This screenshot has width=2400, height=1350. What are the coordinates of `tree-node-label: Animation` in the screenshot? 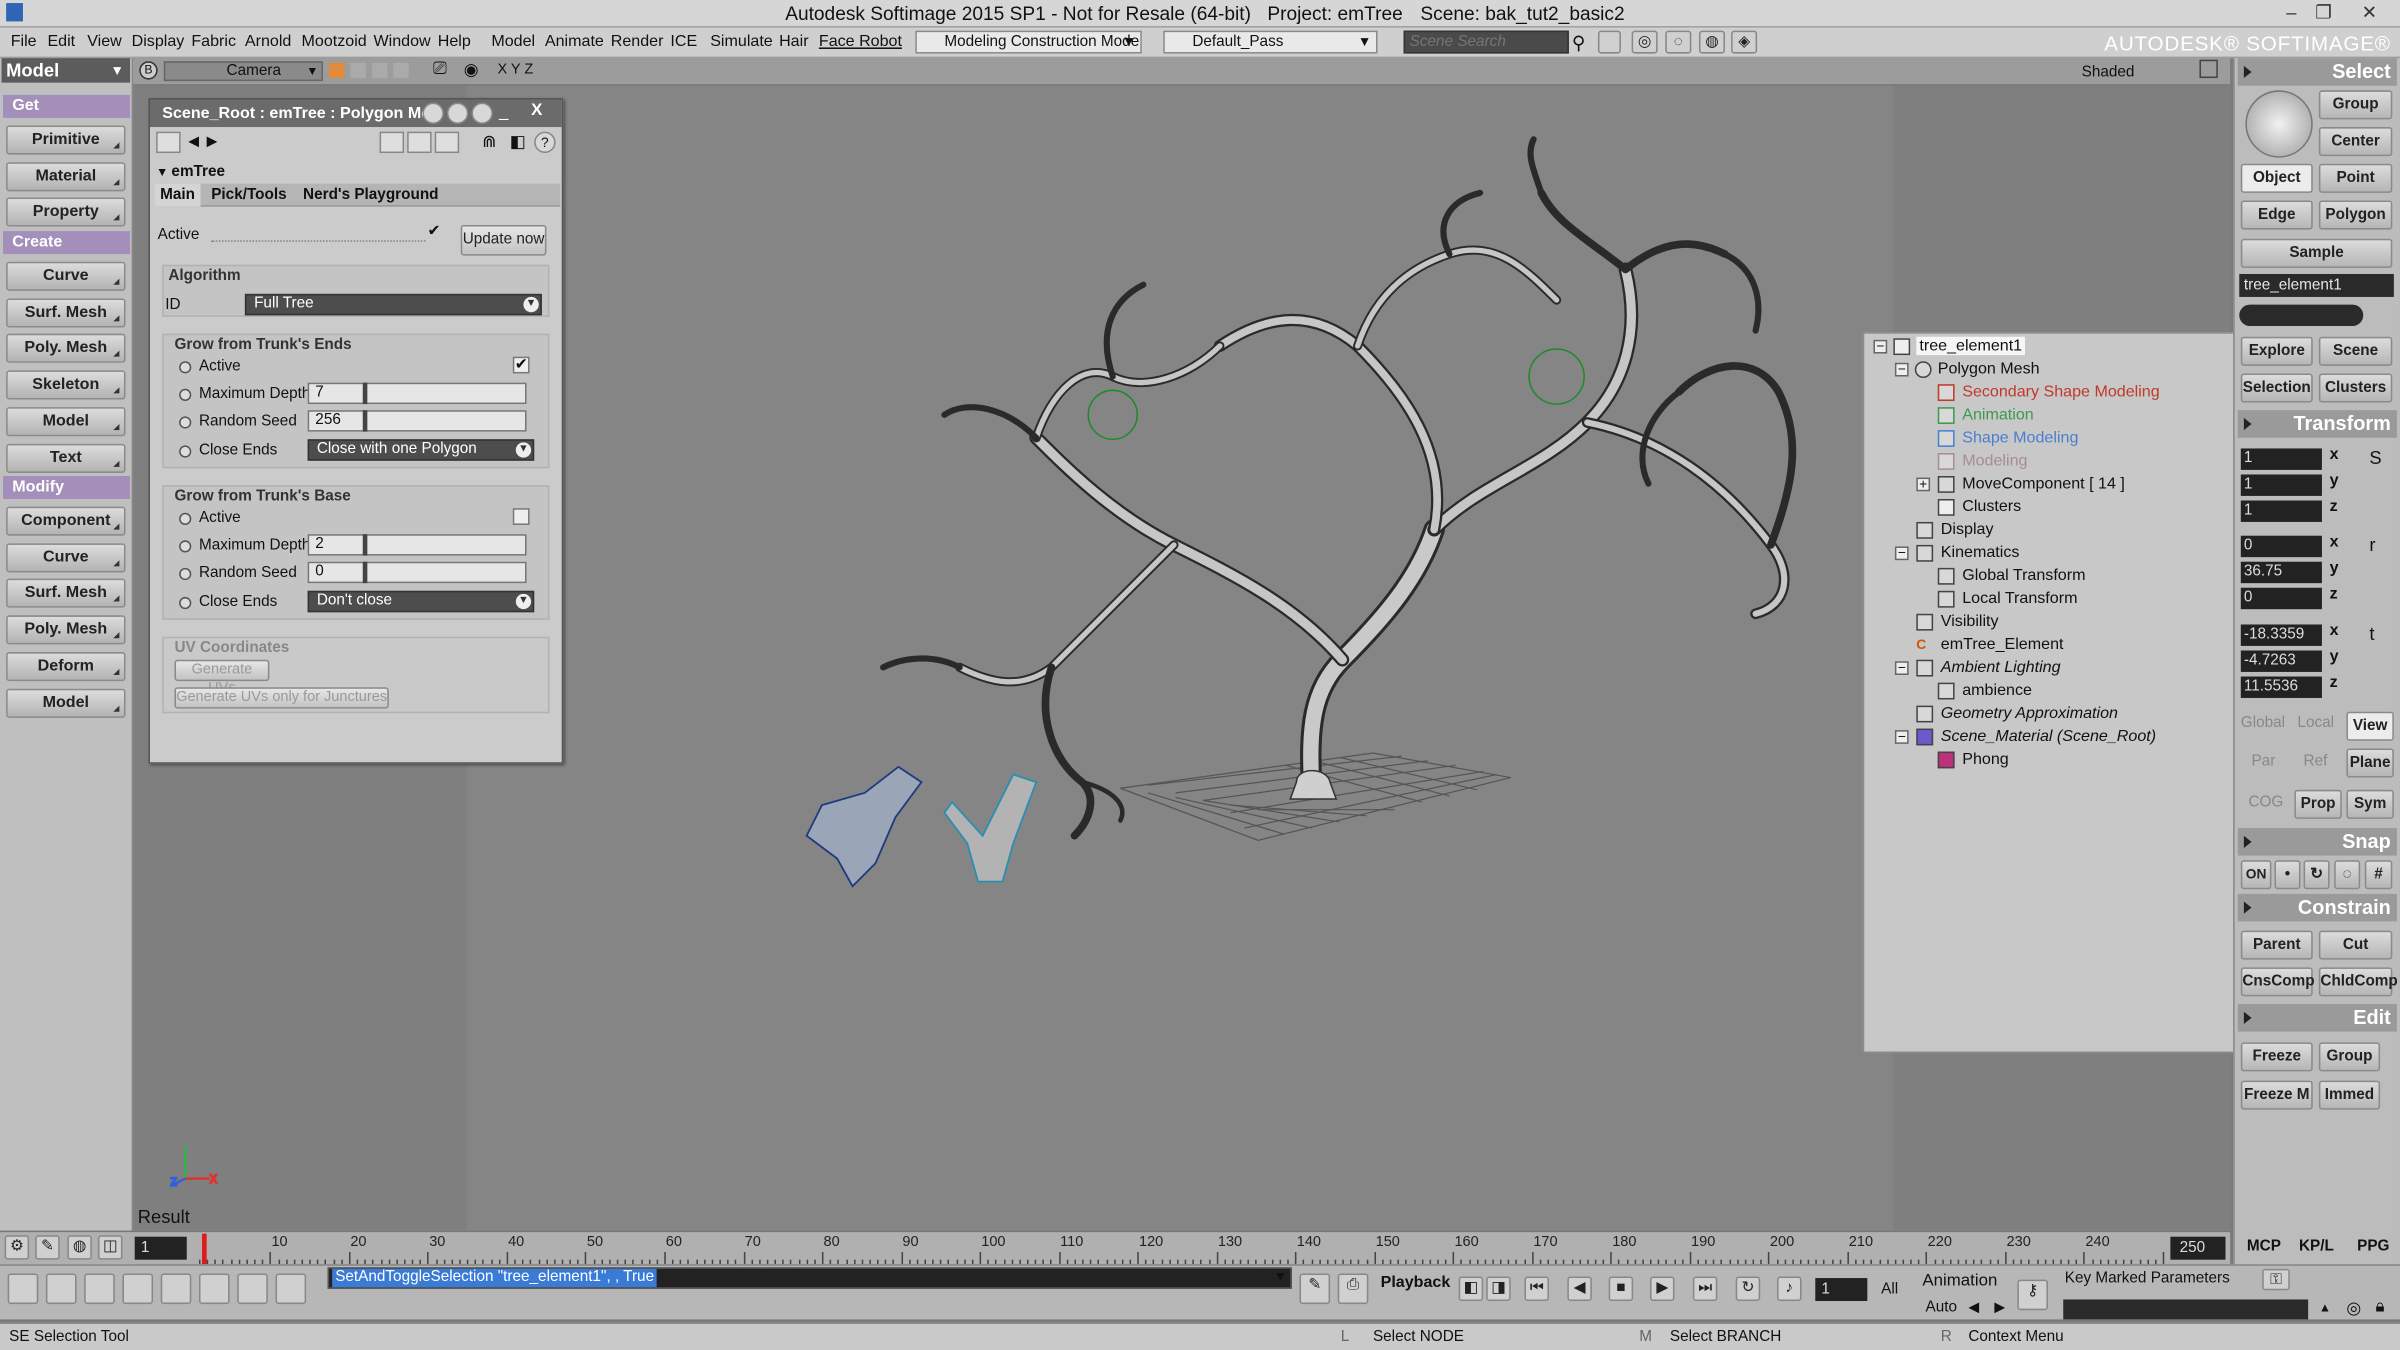 It's located at (1997, 415).